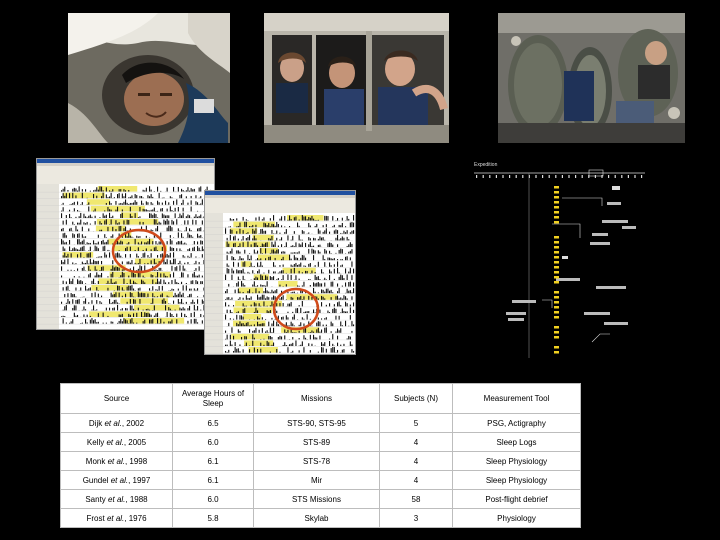 This screenshot has height=540, width=720. Describe the element at coordinates (116, 442) in the screenshot. I see `cell-source: Kelly et al., 2005` at that location.